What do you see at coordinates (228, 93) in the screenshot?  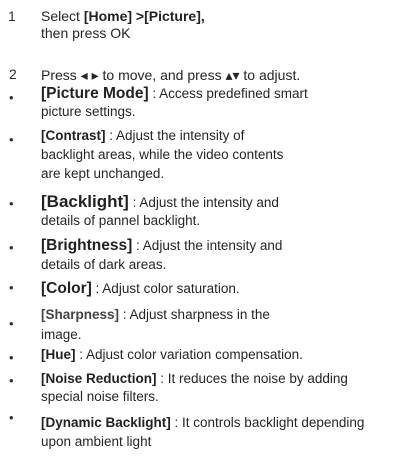 I see `item-desc: : Access predefined smart` at bounding box center [228, 93].